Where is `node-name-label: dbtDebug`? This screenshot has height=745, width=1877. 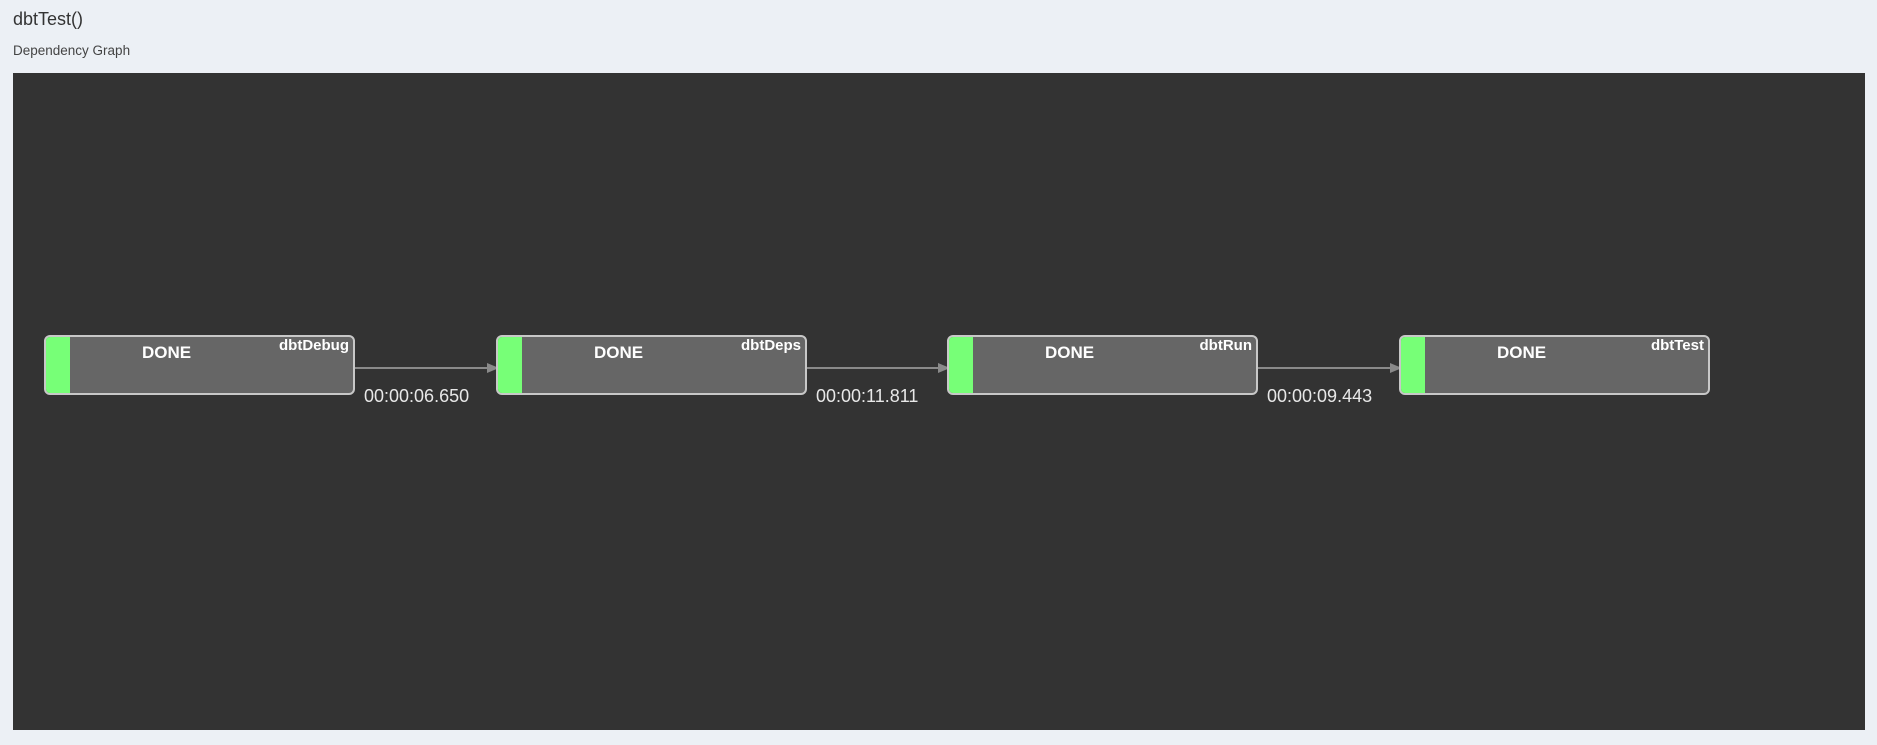
node-name-label: dbtDebug is located at coordinates (314, 345).